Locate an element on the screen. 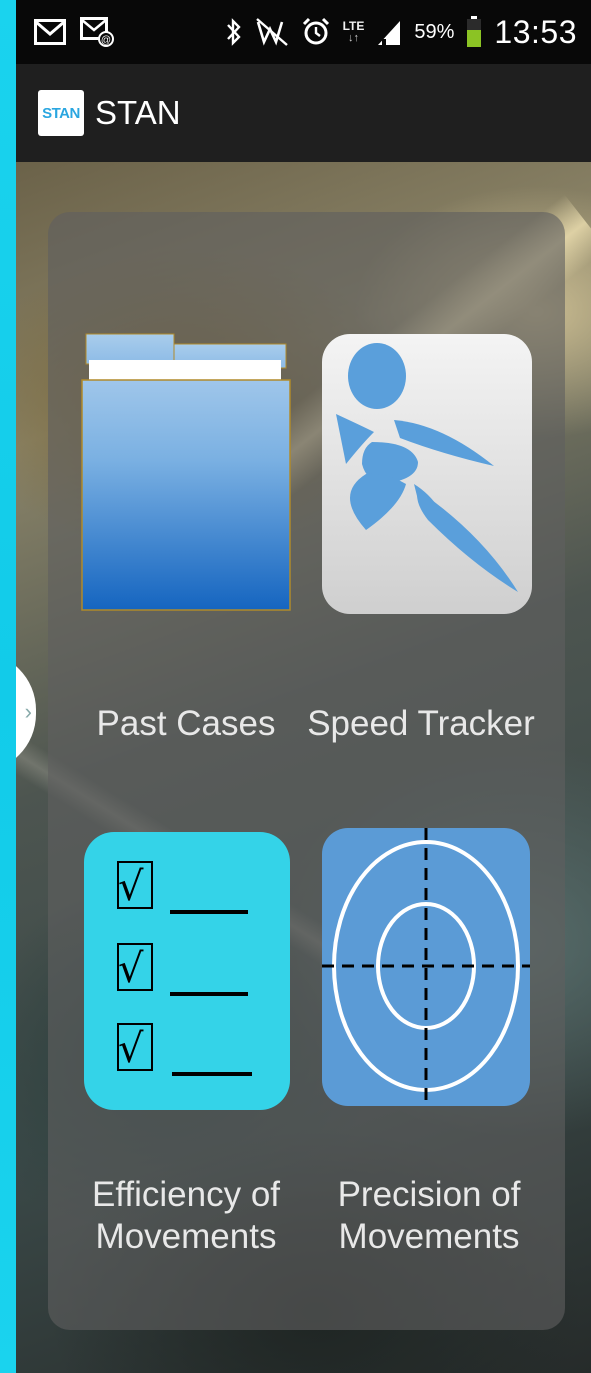 The width and height of the screenshot is (591, 1373). gmail-icon is located at coordinates (50, 32).